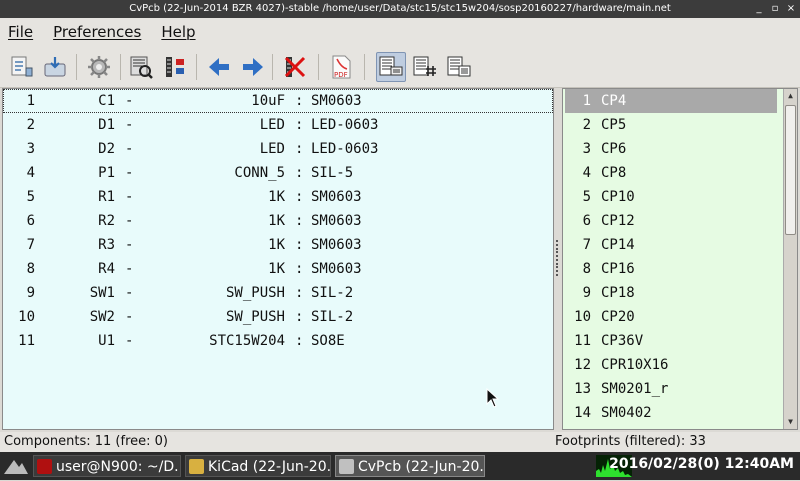 The height and width of the screenshot is (481, 800). What do you see at coordinates (99, 67) in the screenshot?
I see `config-icon` at bounding box center [99, 67].